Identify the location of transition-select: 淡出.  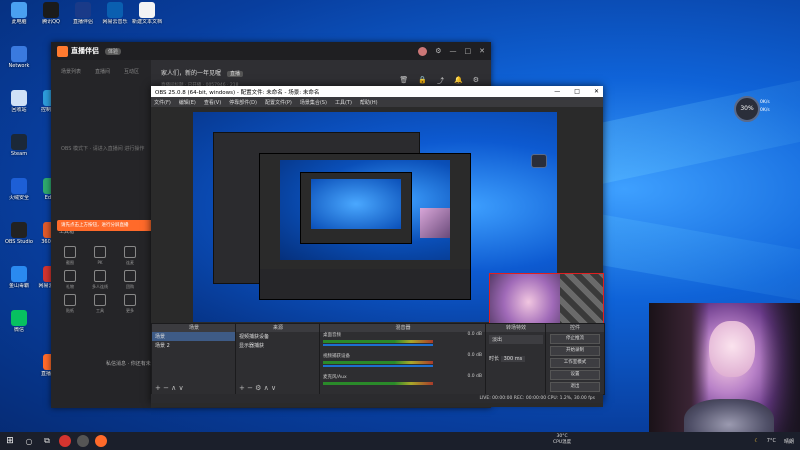
(516, 339).